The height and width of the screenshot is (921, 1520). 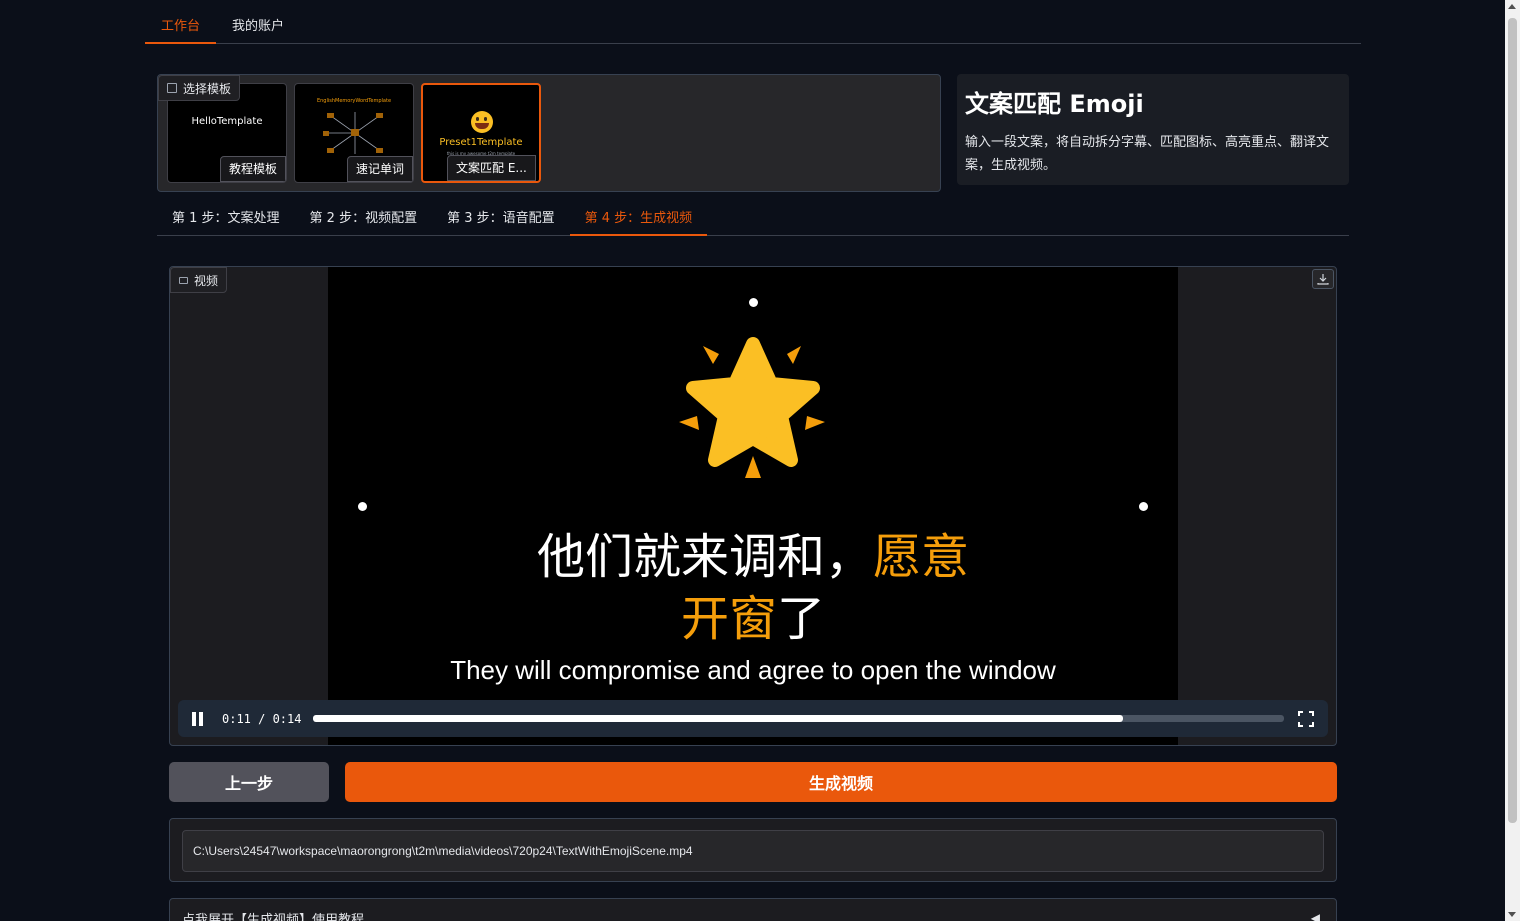 What do you see at coordinates (1512, 6) in the screenshot?
I see `scroll-up-arrow-icon` at bounding box center [1512, 6].